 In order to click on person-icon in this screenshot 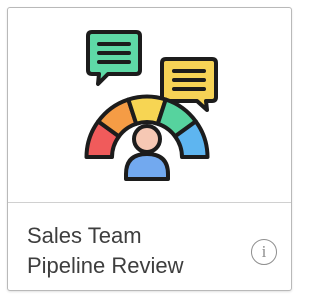, I will do `click(147, 152)`.